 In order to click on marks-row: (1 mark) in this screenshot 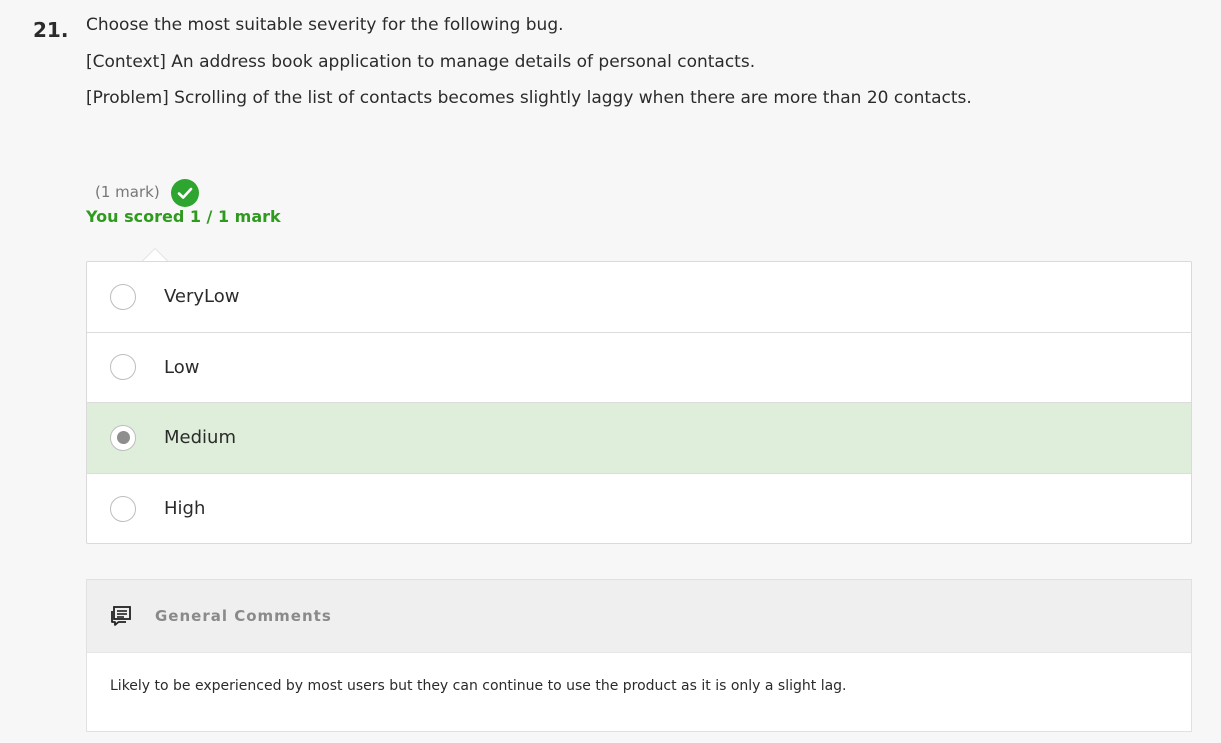, I will do `click(147, 192)`.